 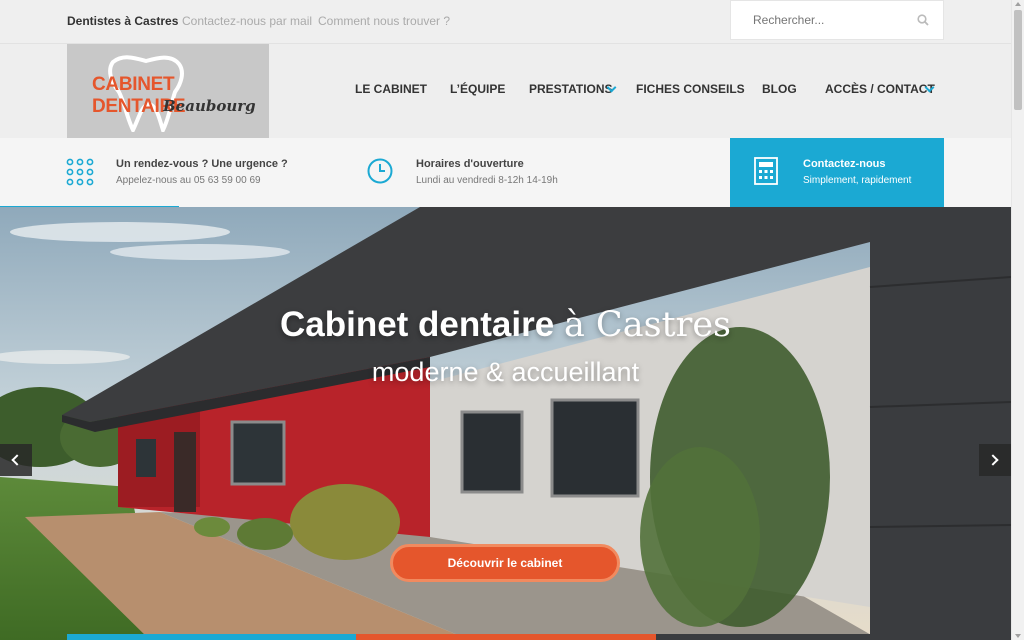 What do you see at coordinates (209, 106) in the screenshot?
I see `logo-line2: Beaubourg` at bounding box center [209, 106].